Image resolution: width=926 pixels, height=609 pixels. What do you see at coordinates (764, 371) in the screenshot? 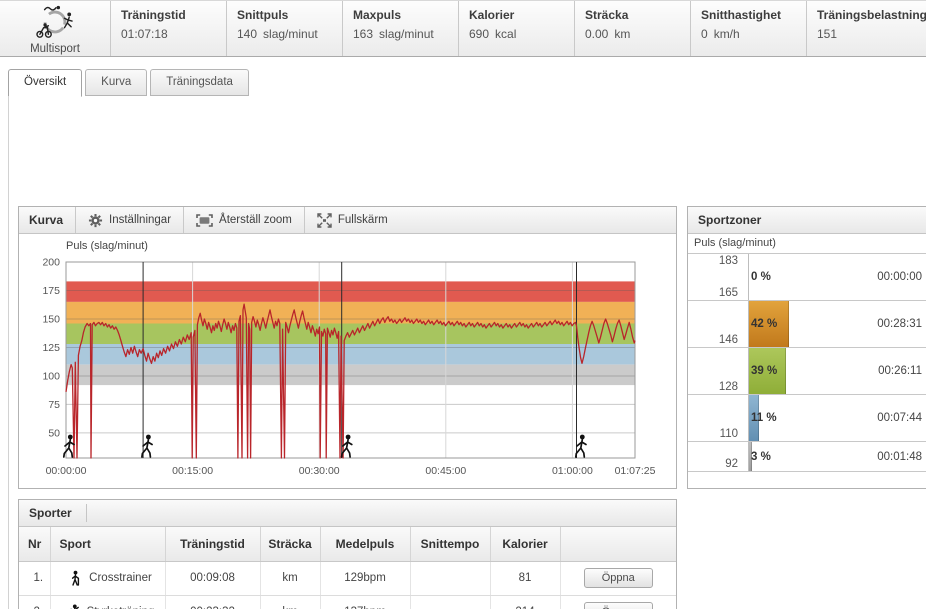
I see `zone-percent: 39 %` at bounding box center [764, 371].